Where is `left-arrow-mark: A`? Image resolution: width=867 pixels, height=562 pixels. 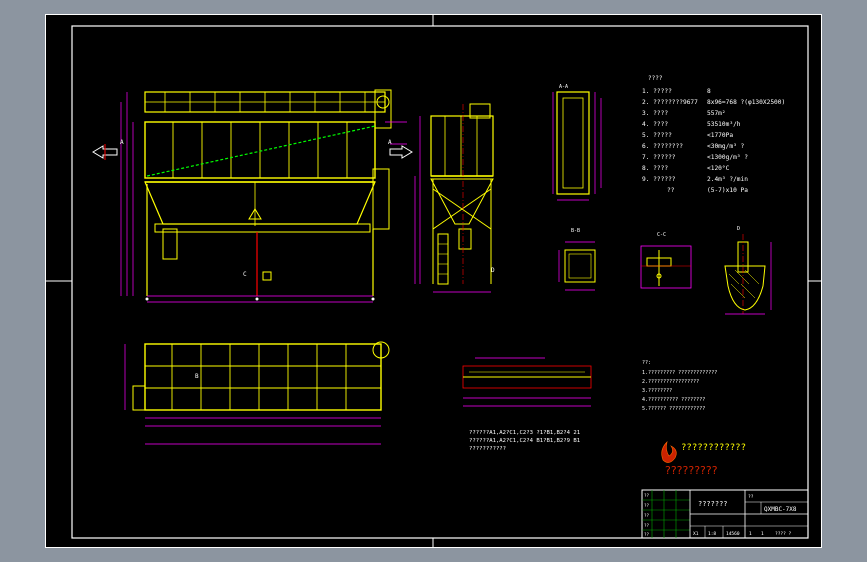
left-arrow-mark: A is located at coordinates (122, 142).